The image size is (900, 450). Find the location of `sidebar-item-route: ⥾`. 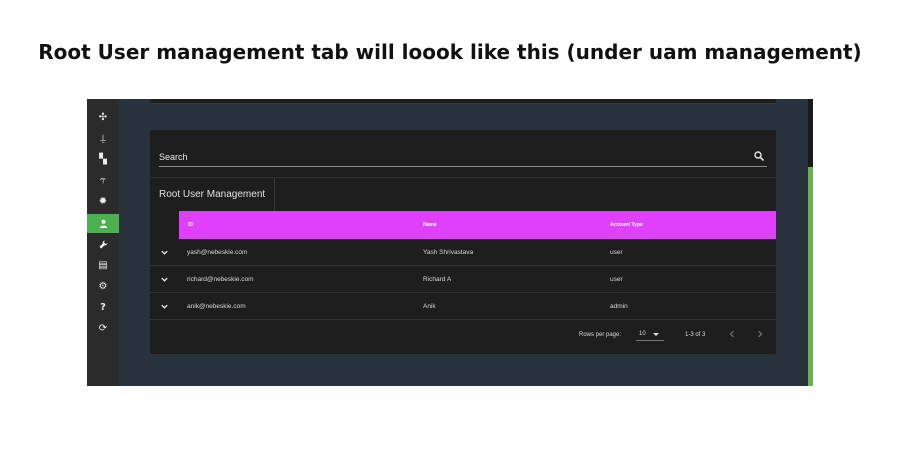

sidebar-item-route: ⥾ is located at coordinates (103, 180).